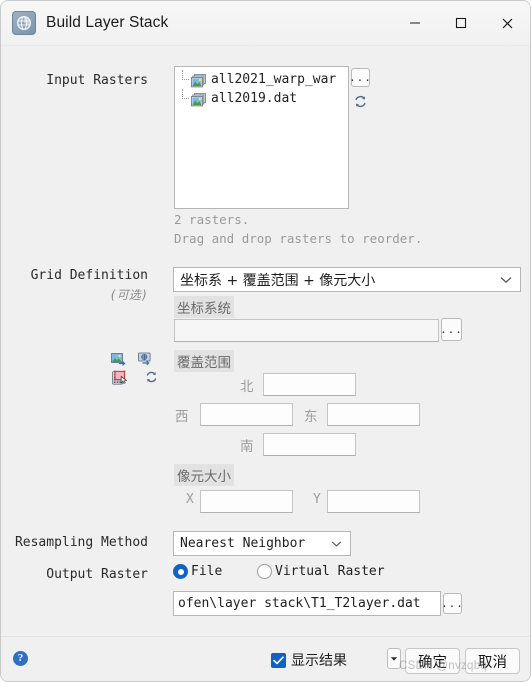 Image resolution: width=531 pixels, height=682 pixels. I want to click on output-path-input: ofen\layer stack\T1_T2layer.dat, so click(307, 603).